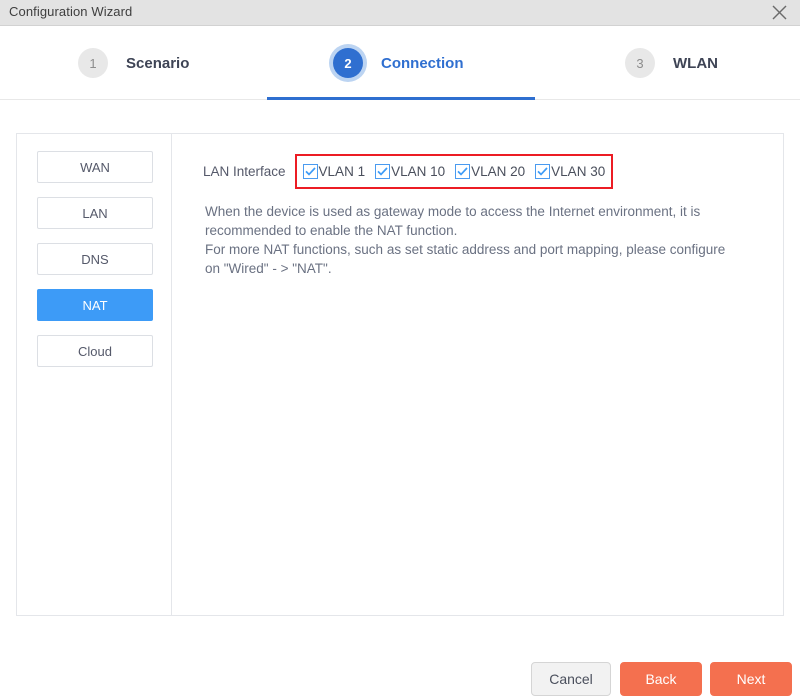 The image size is (800, 700). What do you see at coordinates (331, 230) in the screenshot?
I see `description-line-2: recommended to enable the NAT function.` at bounding box center [331, 230].